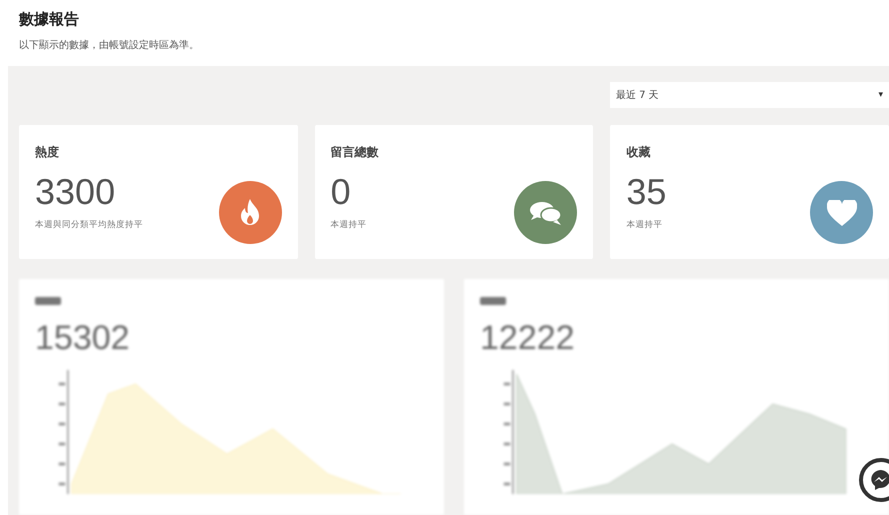  What do you see at coordinates (879, 480) in the screenshot?
I see `messenger-icon` at bounding box center [879, 480].